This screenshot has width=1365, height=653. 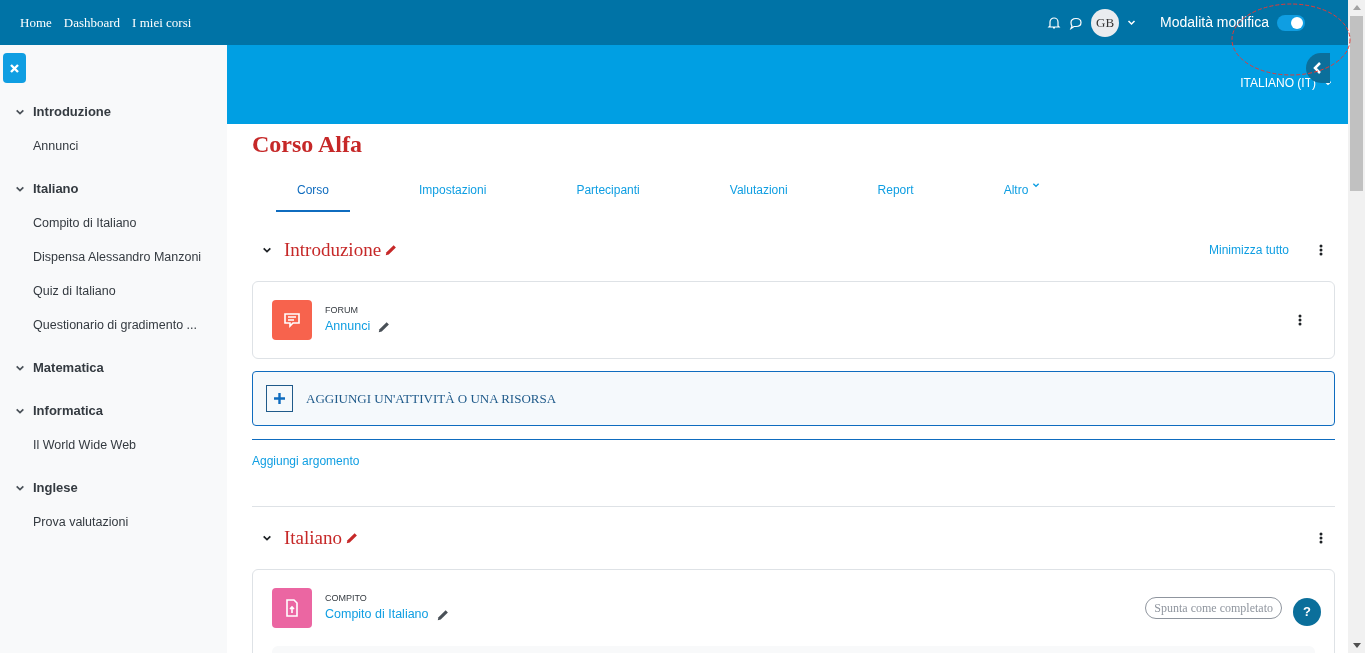 I want to click on course-title: Corso Alfa, so click(x=307, y=144).